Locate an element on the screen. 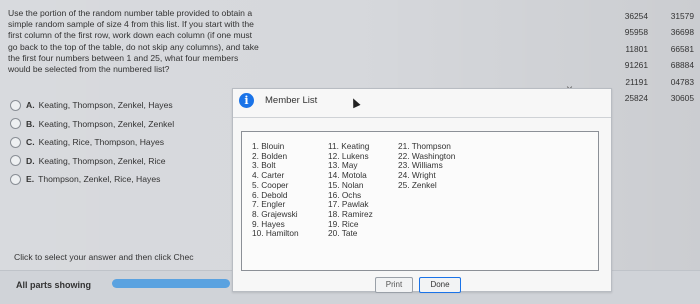 This screenshot has width=700, height=304. table-cell: 31579 is located at coordinates (682, 16).